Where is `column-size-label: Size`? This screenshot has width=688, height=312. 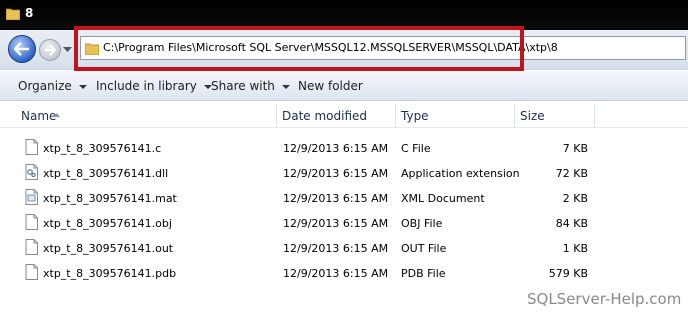
column-size-label: Size is located at coordinates (532, 116).